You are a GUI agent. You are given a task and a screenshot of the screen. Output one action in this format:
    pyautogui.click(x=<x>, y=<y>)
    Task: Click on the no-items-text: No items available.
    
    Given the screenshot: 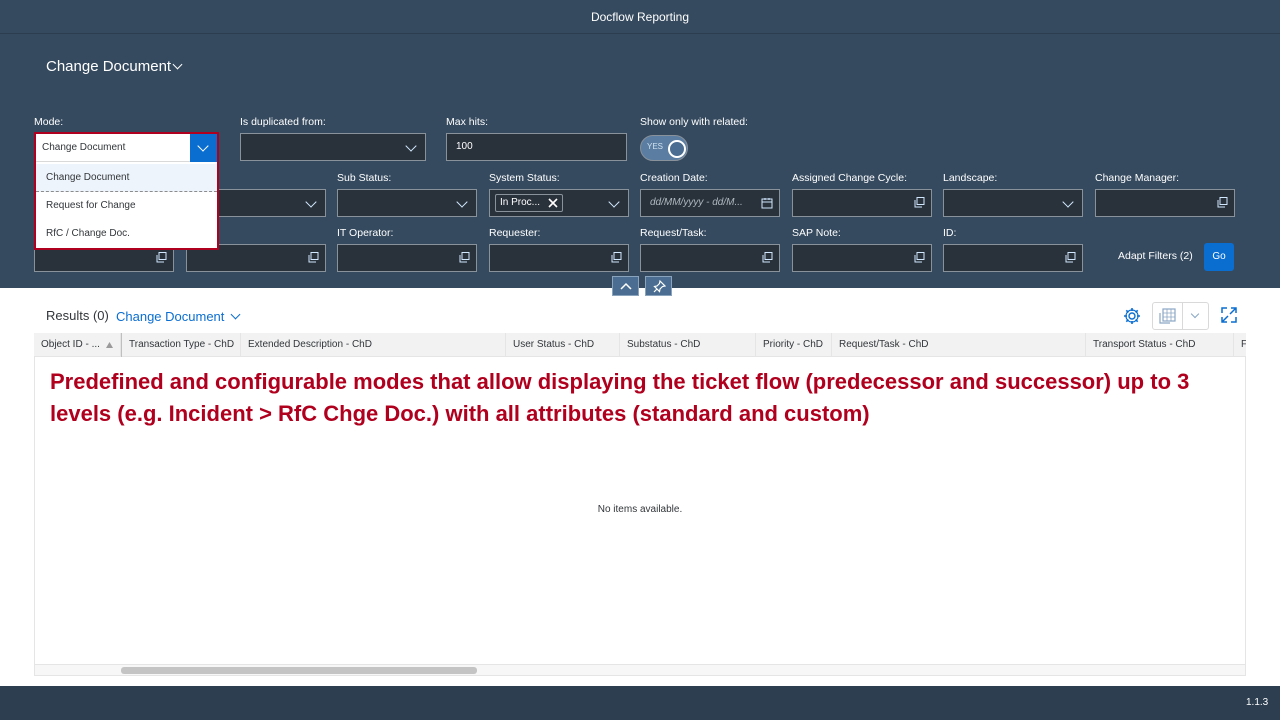 What is the action you would take?
    pyautogui.click(x=640, y=509)
    